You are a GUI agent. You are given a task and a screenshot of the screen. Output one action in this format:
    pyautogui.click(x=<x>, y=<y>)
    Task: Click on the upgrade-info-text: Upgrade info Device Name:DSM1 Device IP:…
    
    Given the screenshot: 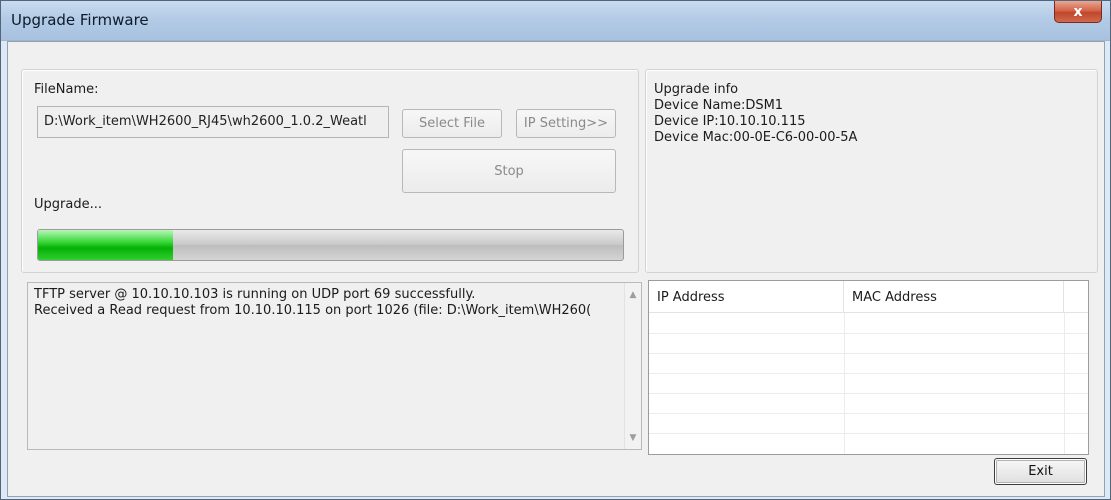 What is the action you would take?
    pyautogui.click(x=755, y=114)
    